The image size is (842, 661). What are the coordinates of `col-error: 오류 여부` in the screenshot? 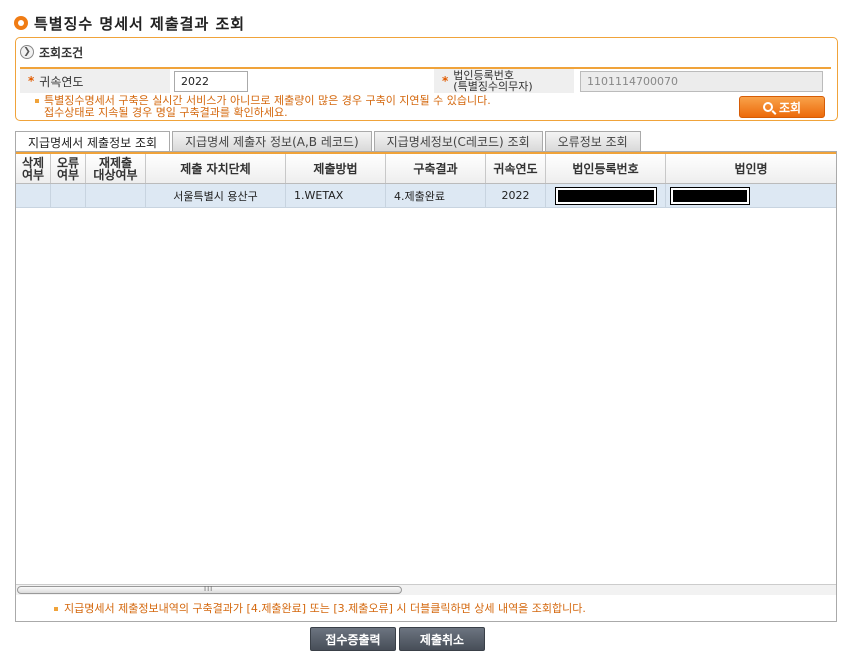 It's located at (68, 168).